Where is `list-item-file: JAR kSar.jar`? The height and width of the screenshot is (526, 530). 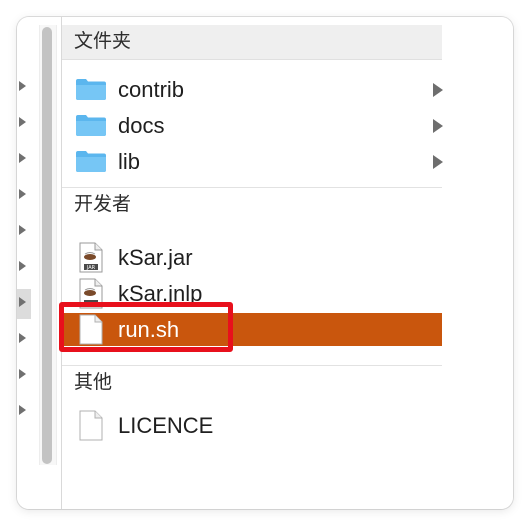 list-item-file: JAR kSar.jar is located at coordinates (252, 257).